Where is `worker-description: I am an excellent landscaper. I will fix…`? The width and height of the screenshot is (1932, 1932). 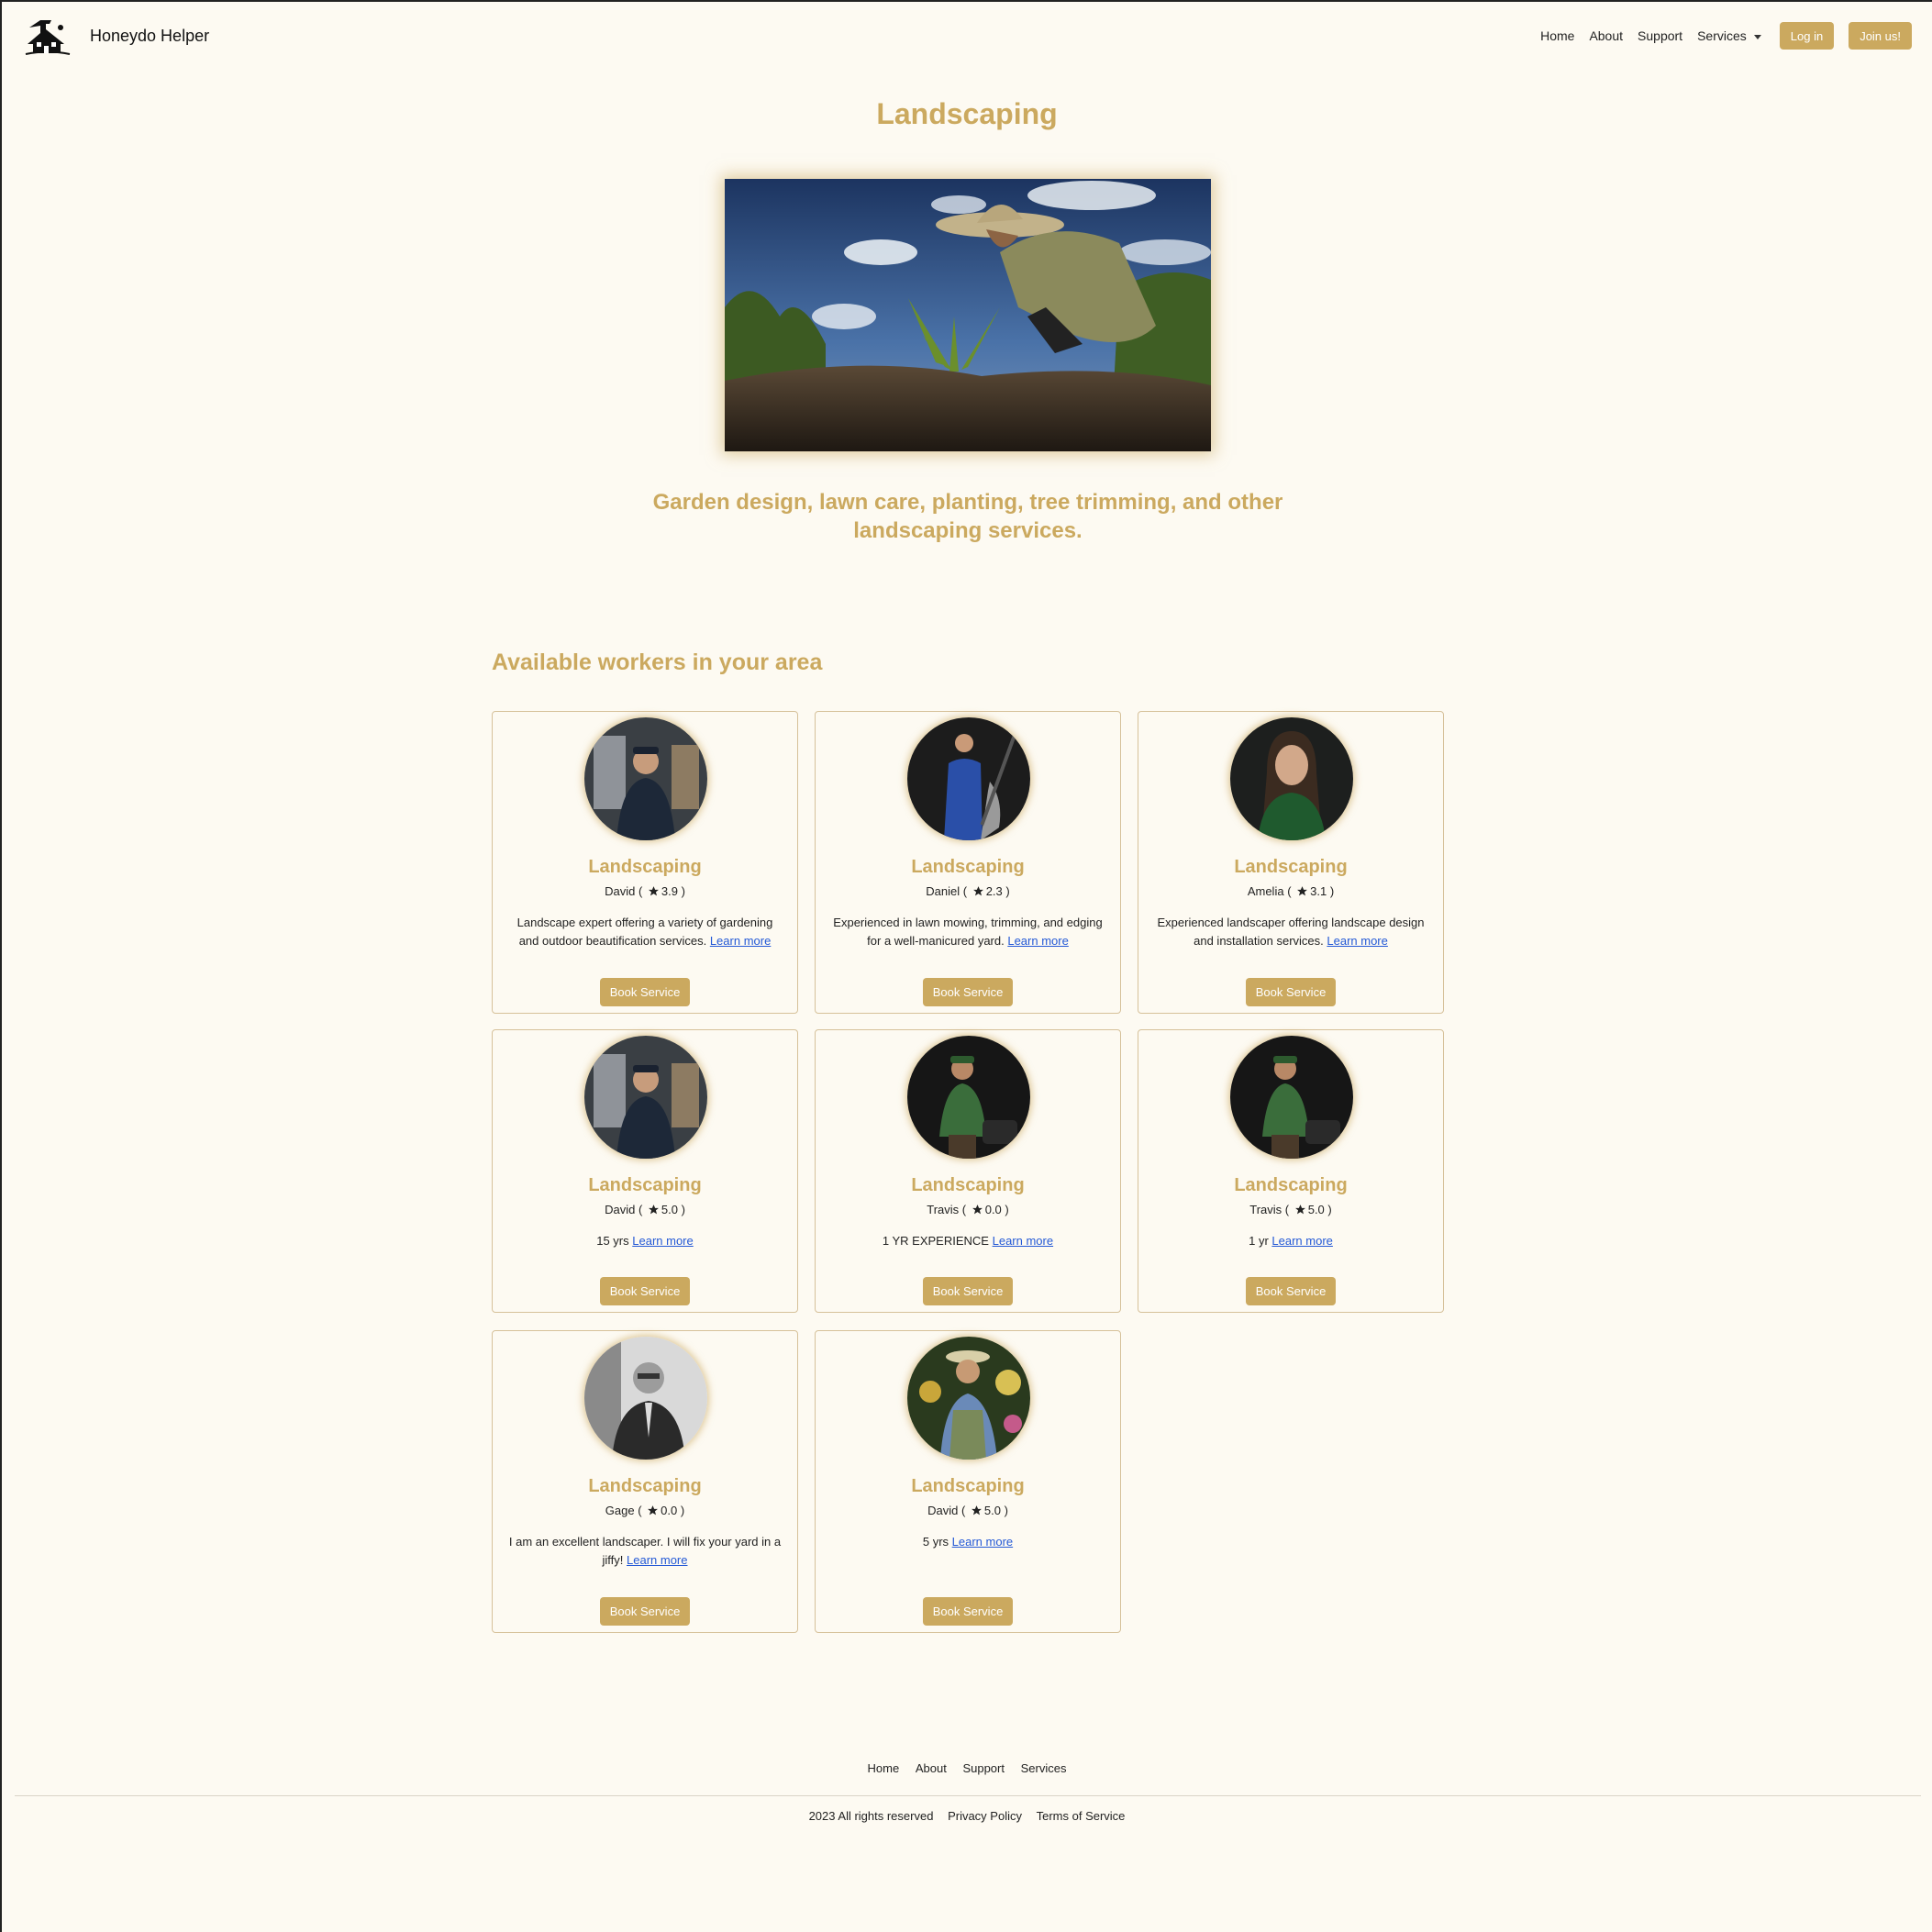 worker-description: I am an excellent landscaper. I will fix… is located at coordinates (645, 1551).